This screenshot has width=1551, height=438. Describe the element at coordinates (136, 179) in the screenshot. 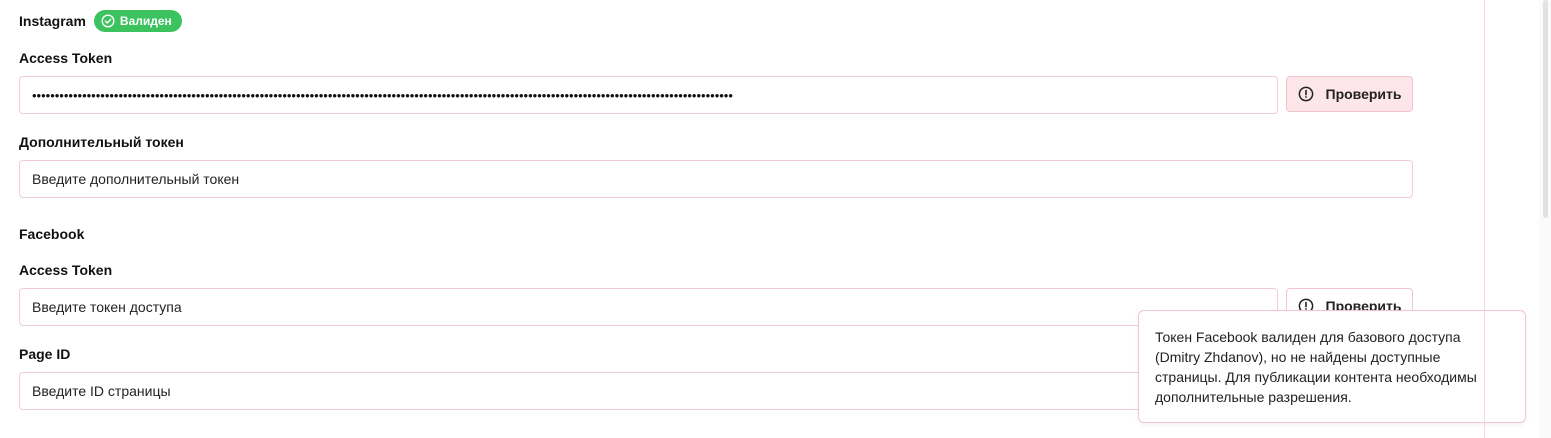

I see `extra-token-placeholder: Введите дополнительный токен` at that location.